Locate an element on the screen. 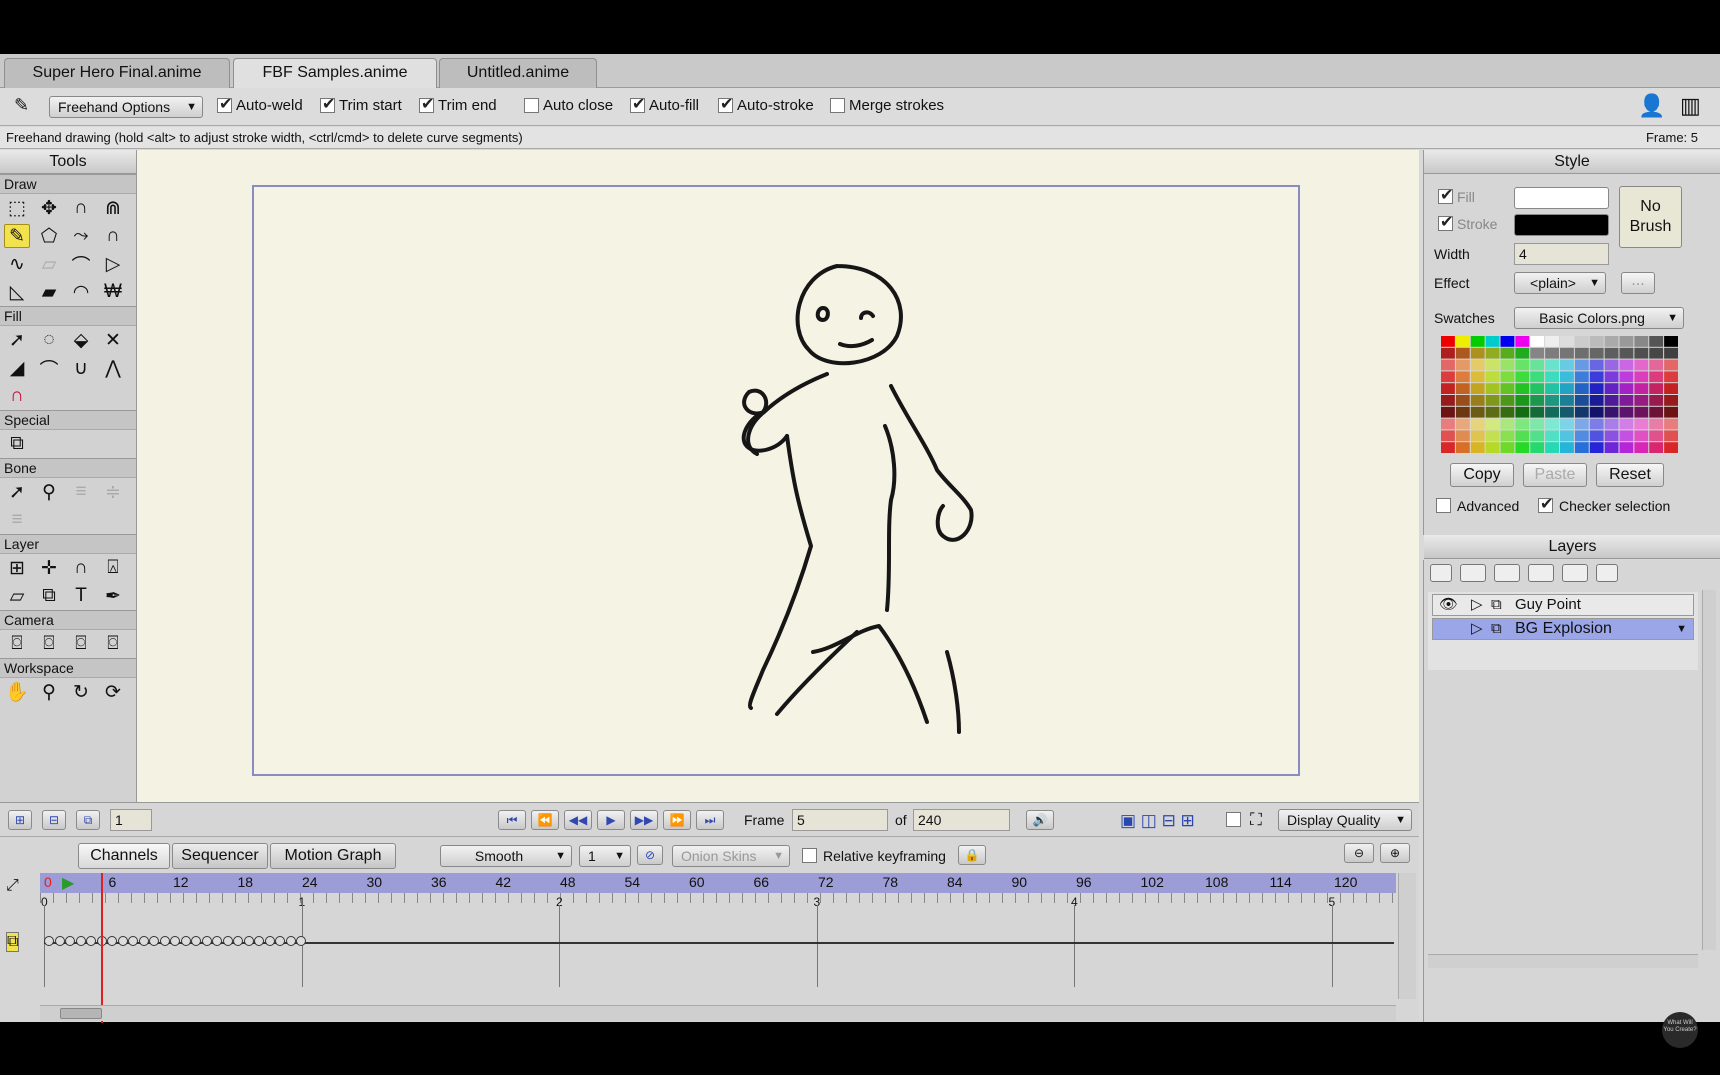 Image resolution: width=1720 pixels, height=1075 pixels. swatches-dropdown: Basic Colors.png is located at coordinates (1599, 318).